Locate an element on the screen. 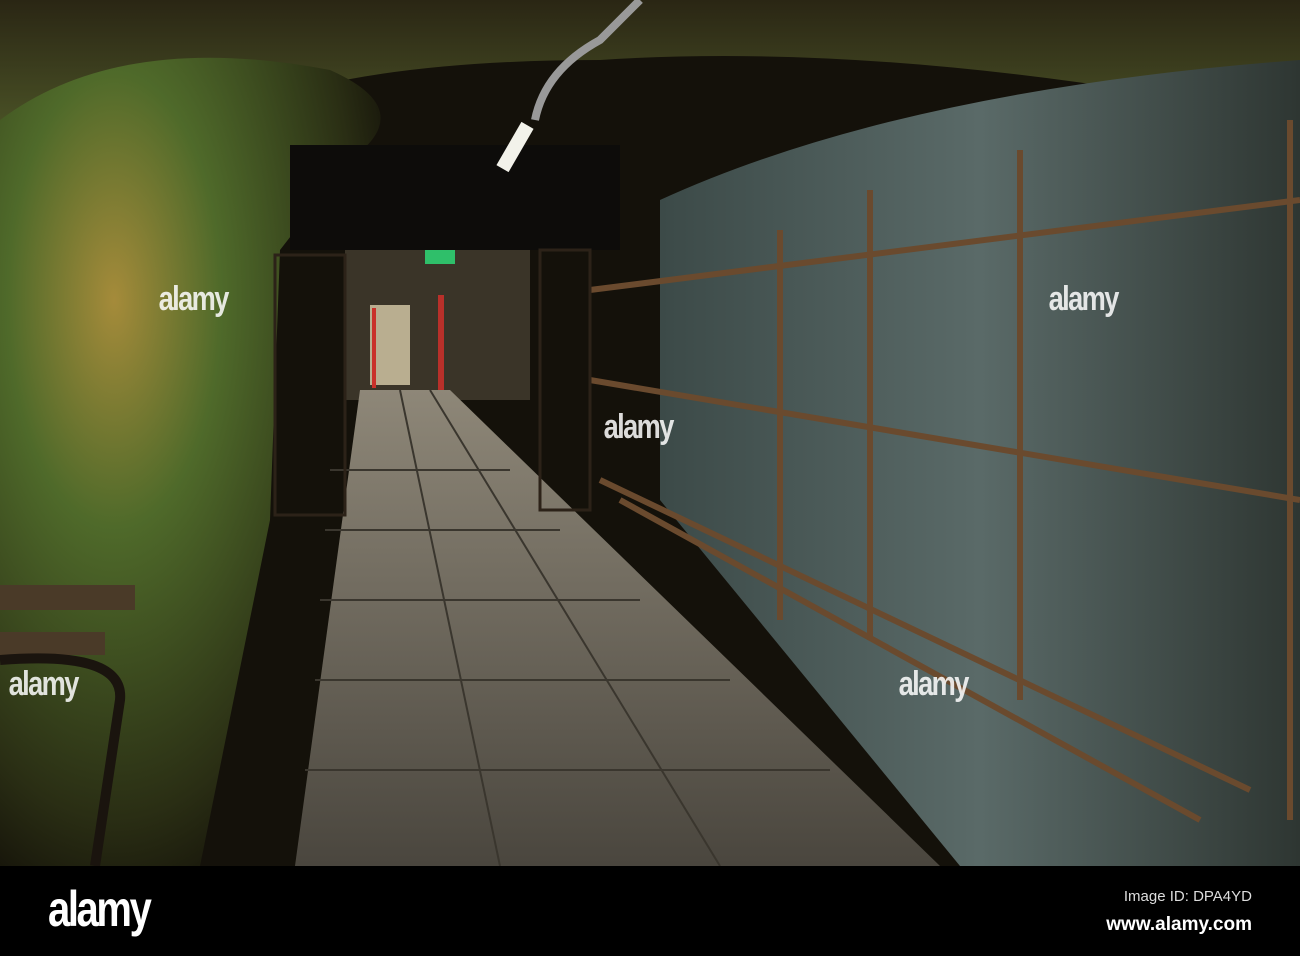 The image size is (1300, 956). doorway-frame is located at coordinates (455, 197).